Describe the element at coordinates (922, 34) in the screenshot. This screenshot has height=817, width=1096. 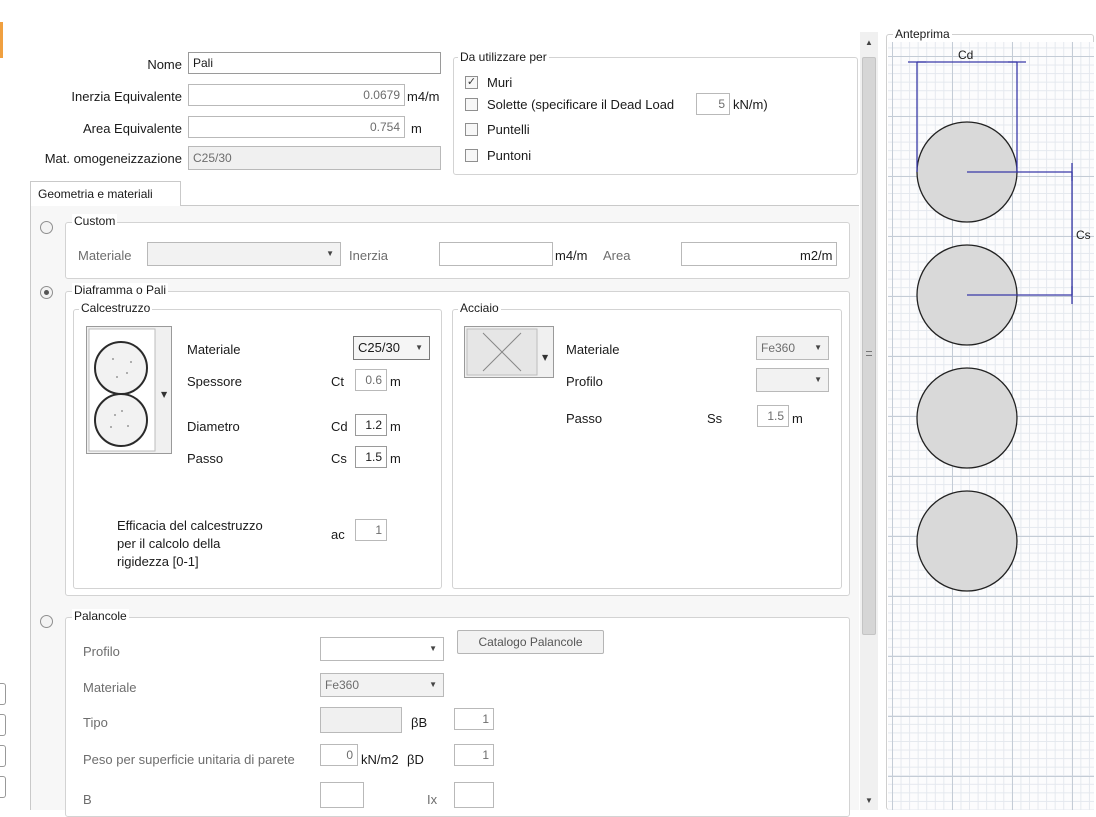
I see `preview-group-title: Anteprima` at that location.